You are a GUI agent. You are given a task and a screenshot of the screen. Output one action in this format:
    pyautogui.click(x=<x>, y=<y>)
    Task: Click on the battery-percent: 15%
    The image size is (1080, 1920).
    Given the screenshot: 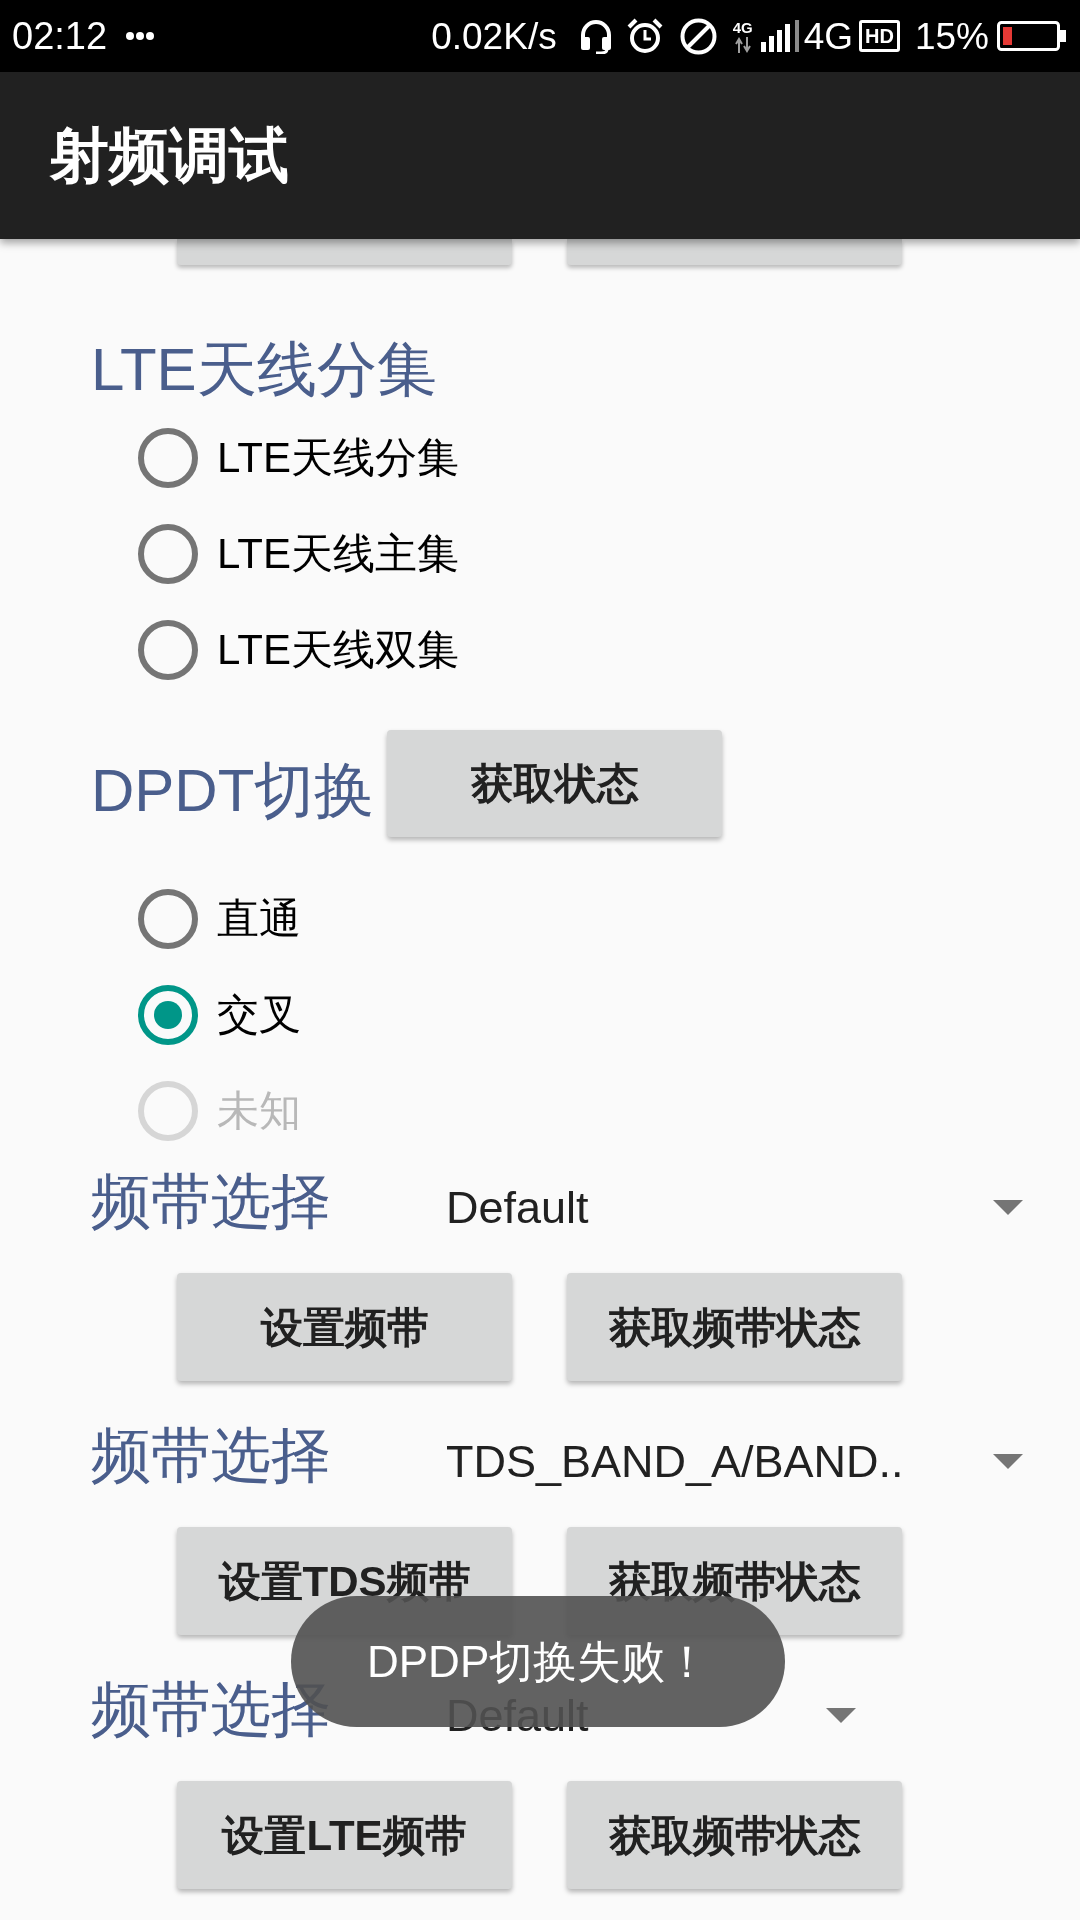 What is the action you would take?
    pyautogui.click(x=951, y=36)
    